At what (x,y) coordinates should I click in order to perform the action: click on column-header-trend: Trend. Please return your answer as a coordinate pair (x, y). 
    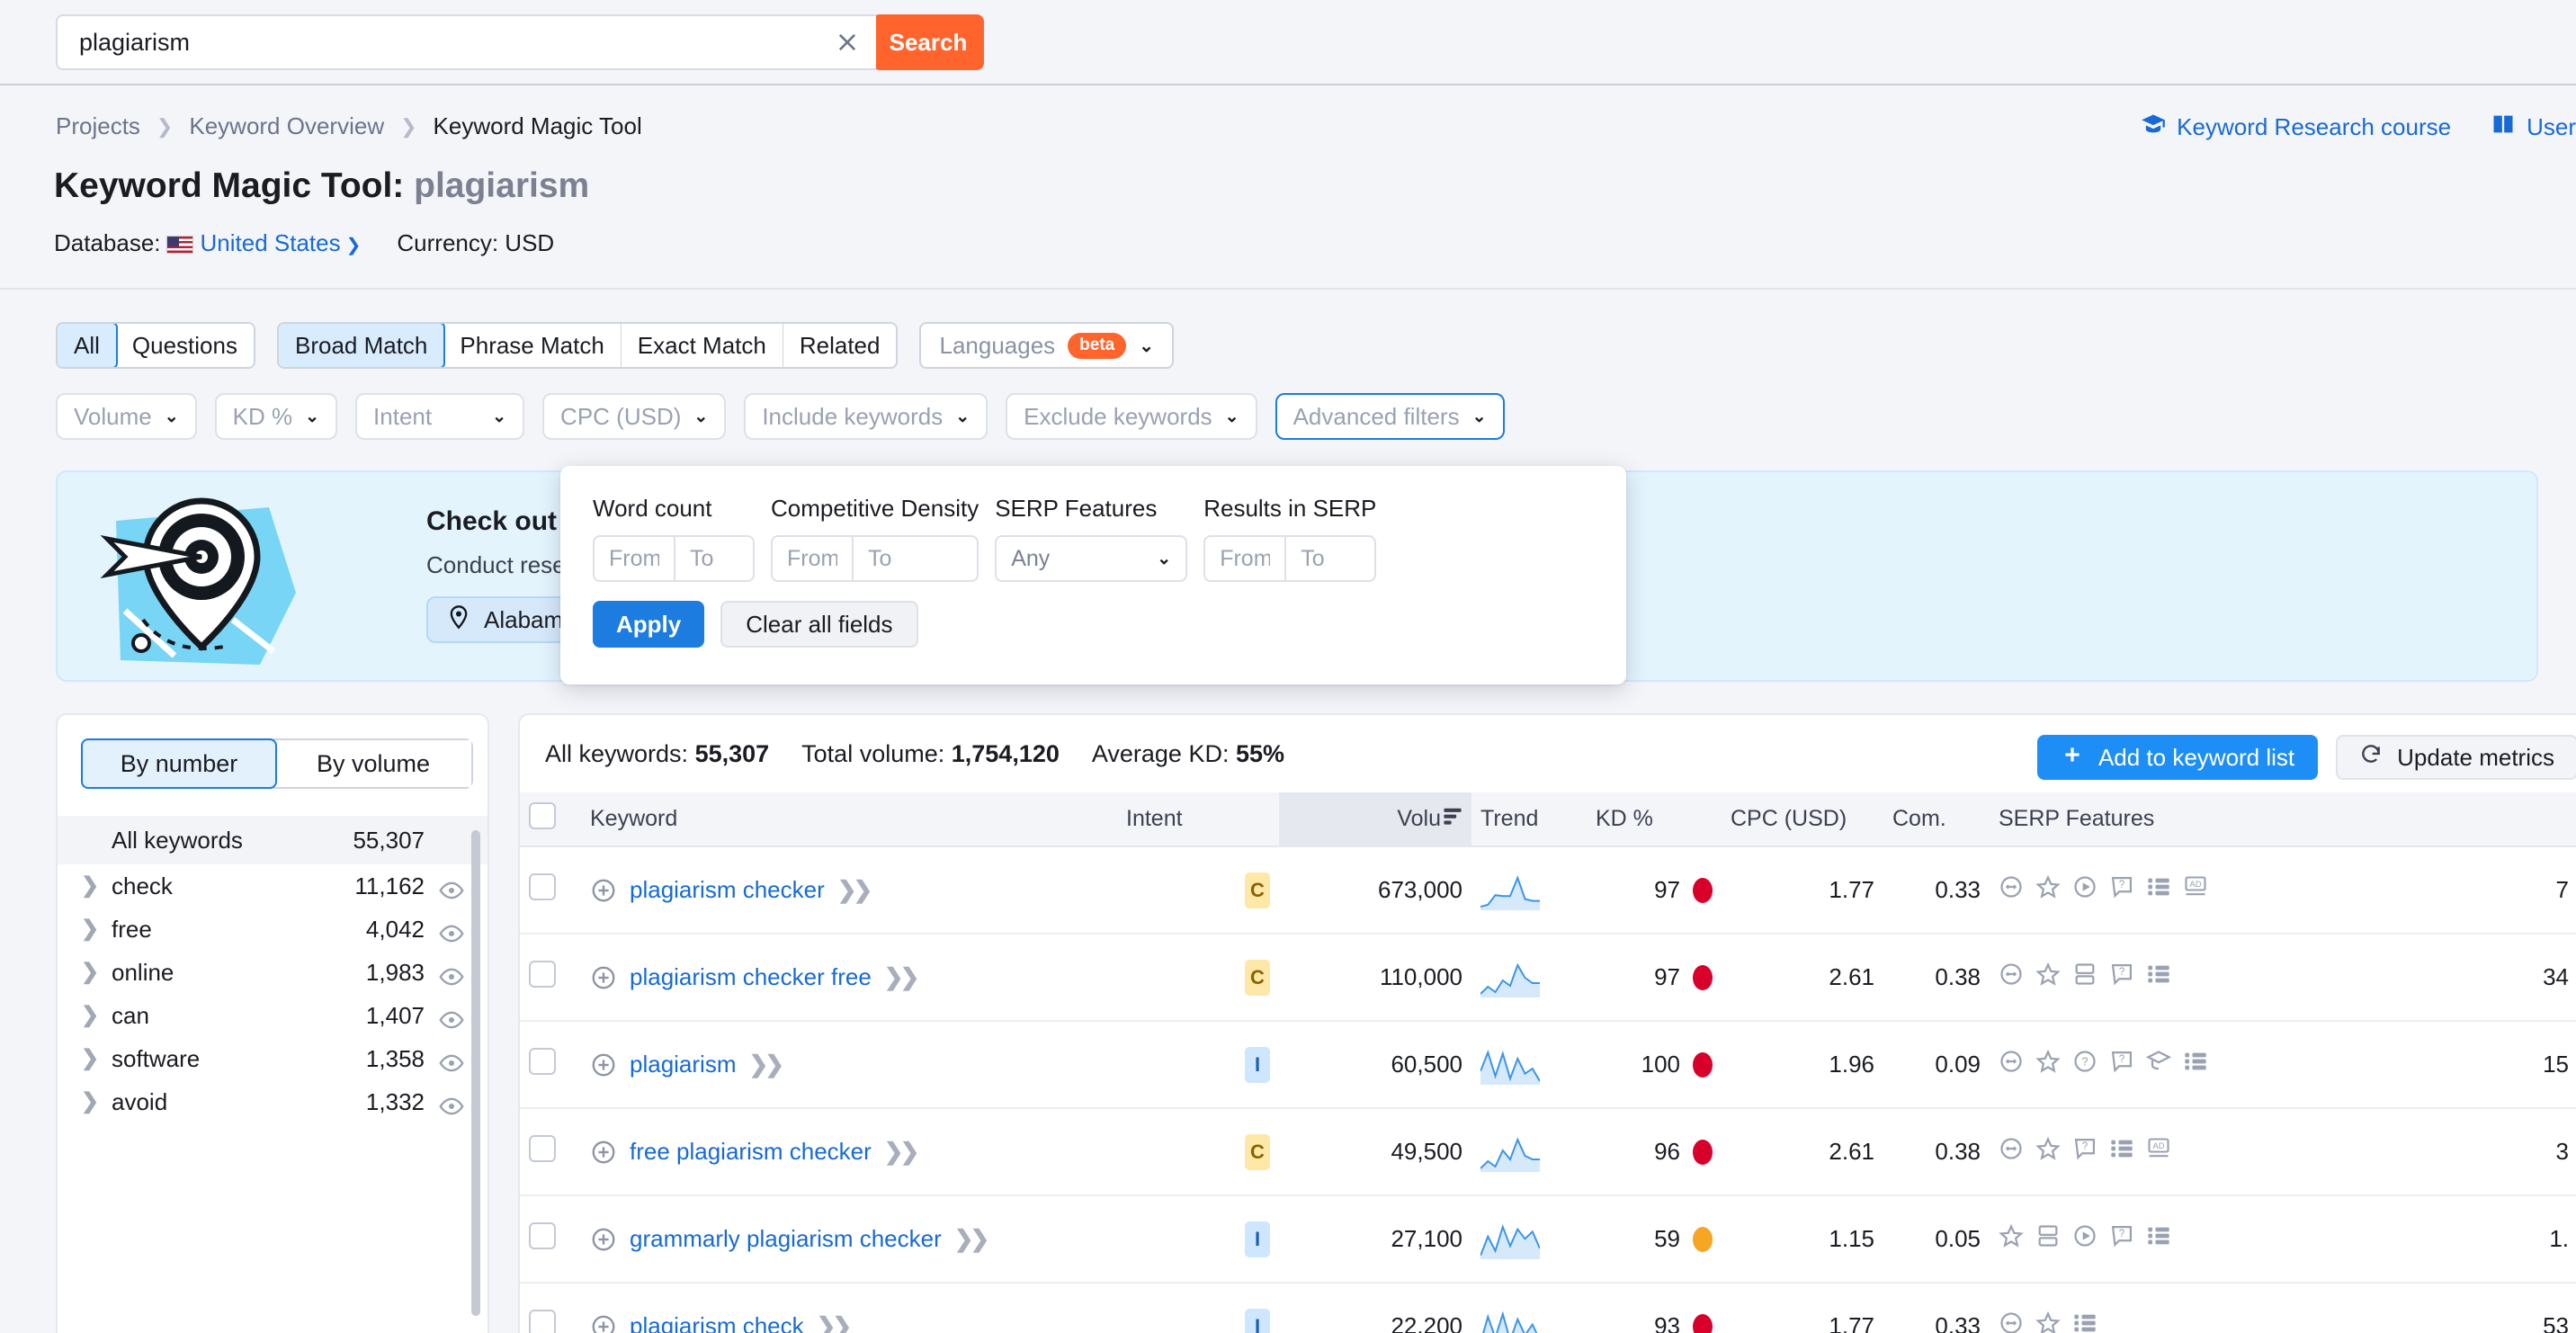
    Looking at the image, I should click on (1529, 820).